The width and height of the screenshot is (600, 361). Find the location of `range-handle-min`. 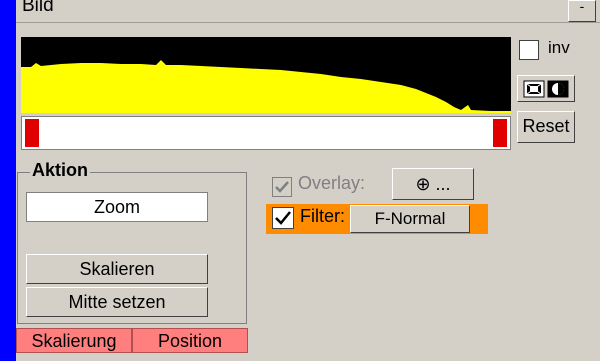

range-handle-min is located at coordinates (32, 133).